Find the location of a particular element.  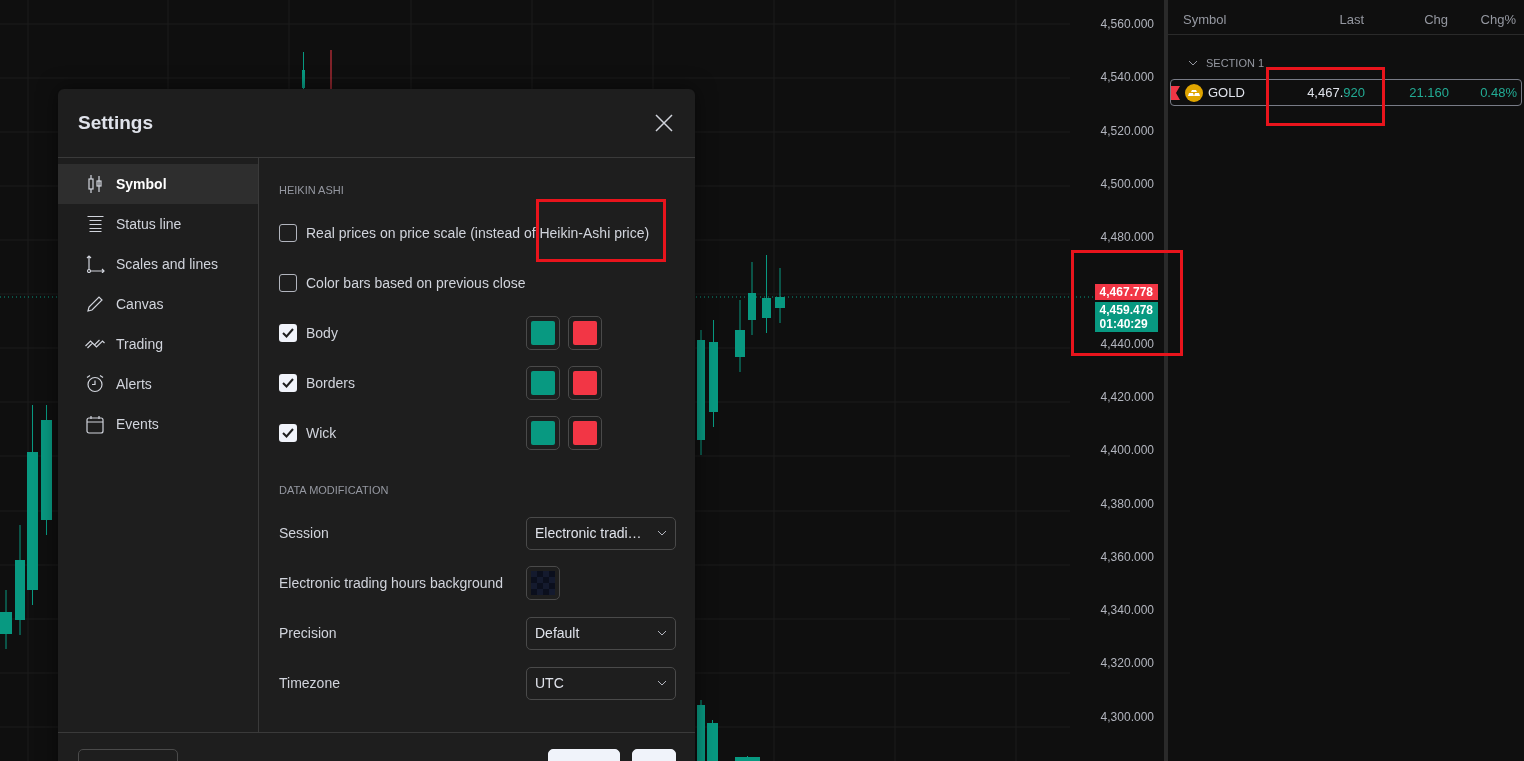

price-label: 4,540.000 is located at coordinates (1127, 78).